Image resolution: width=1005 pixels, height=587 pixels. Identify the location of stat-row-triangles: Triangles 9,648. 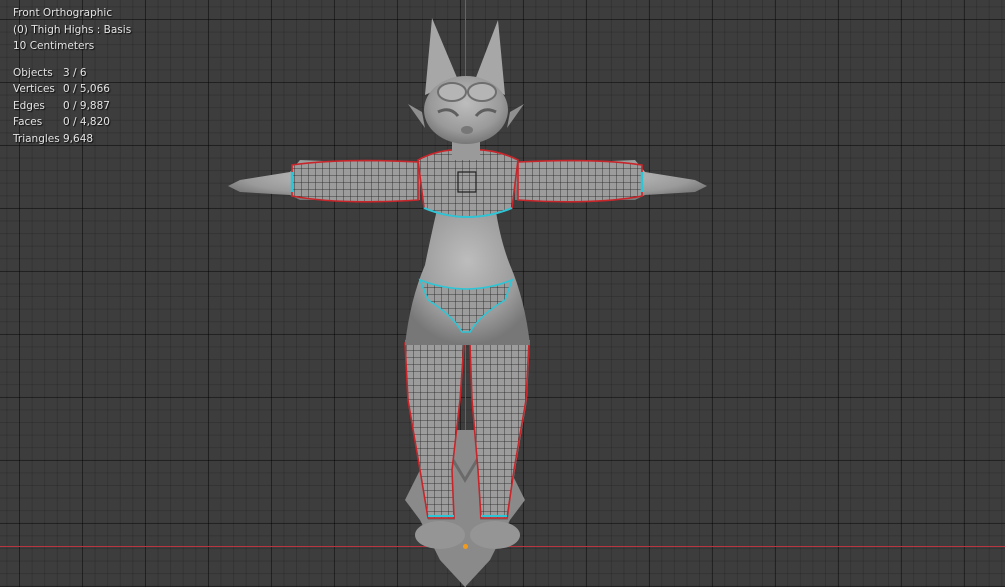
(72, 139).